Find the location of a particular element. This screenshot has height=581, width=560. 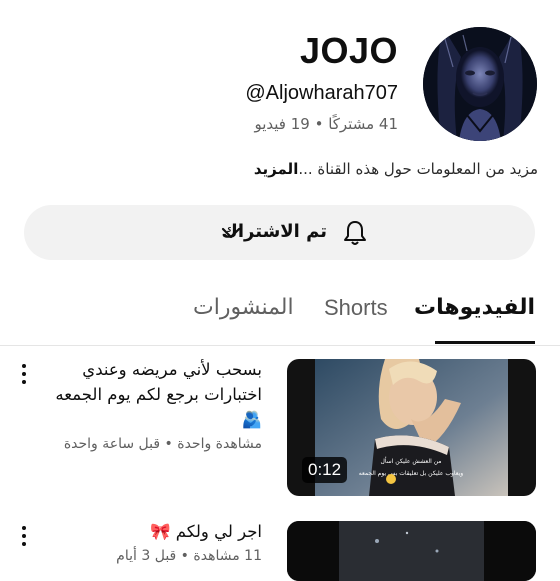

channel-avatar is located at coordinates (480, 84).